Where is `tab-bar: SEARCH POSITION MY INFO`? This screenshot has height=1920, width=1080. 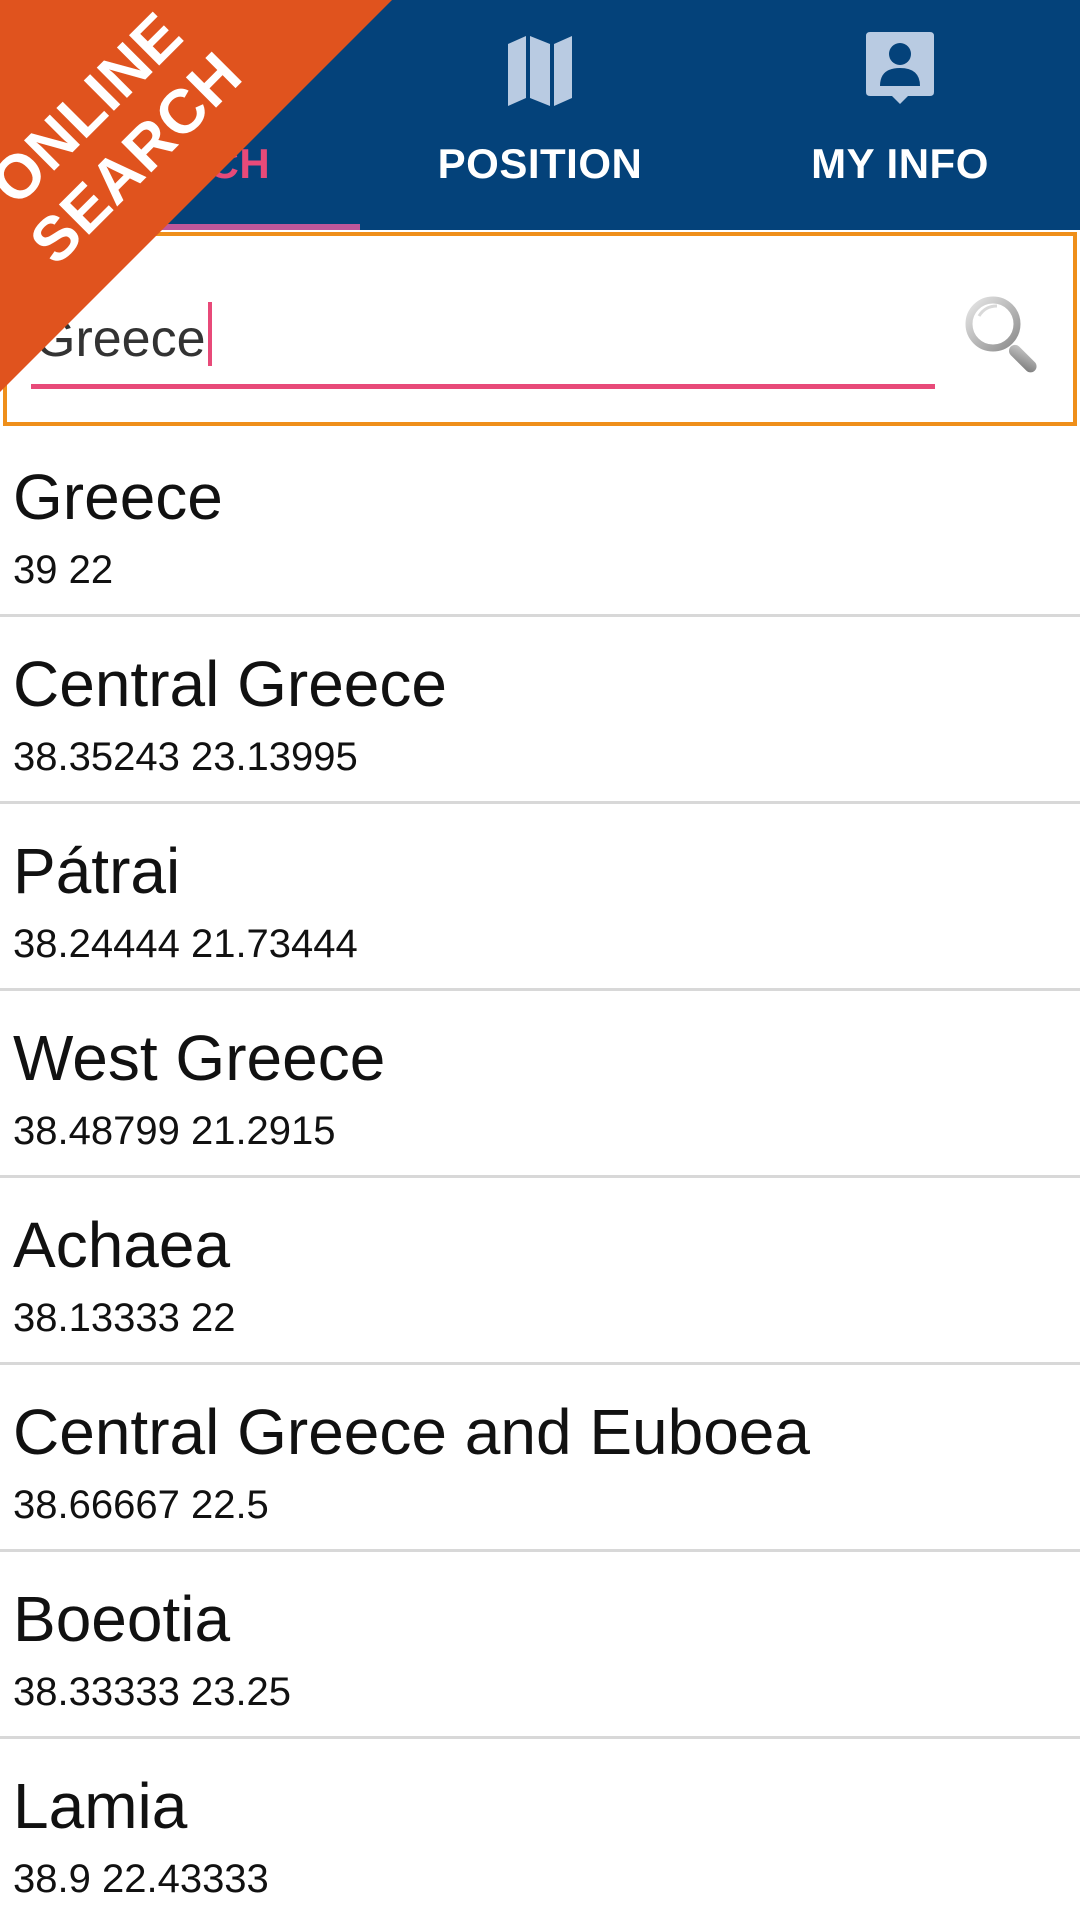
tab-bar: SEARCH POSITION MY INFO is located at coordinates (540, 115).